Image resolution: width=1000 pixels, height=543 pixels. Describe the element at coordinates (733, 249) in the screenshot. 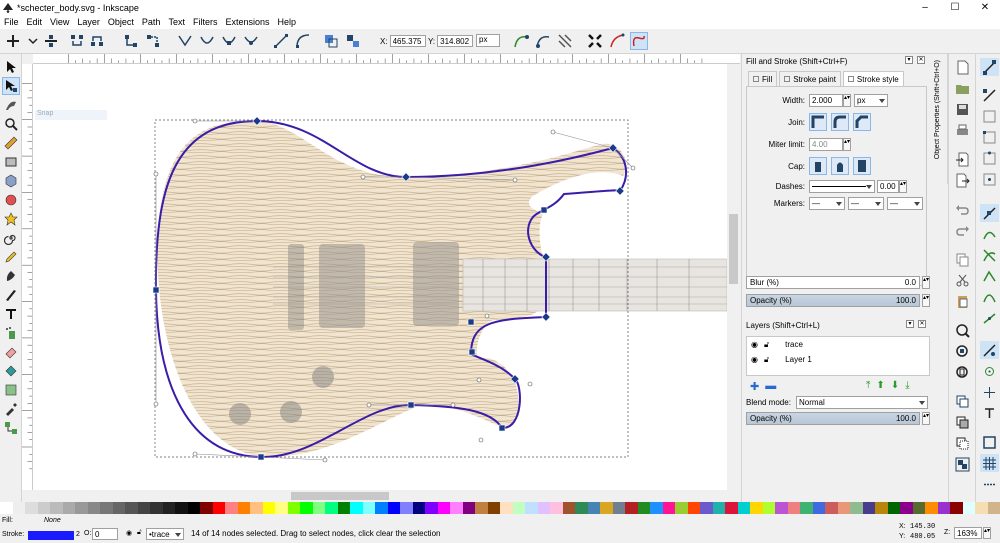

I see `vertical-scroll-thumb` at that location.